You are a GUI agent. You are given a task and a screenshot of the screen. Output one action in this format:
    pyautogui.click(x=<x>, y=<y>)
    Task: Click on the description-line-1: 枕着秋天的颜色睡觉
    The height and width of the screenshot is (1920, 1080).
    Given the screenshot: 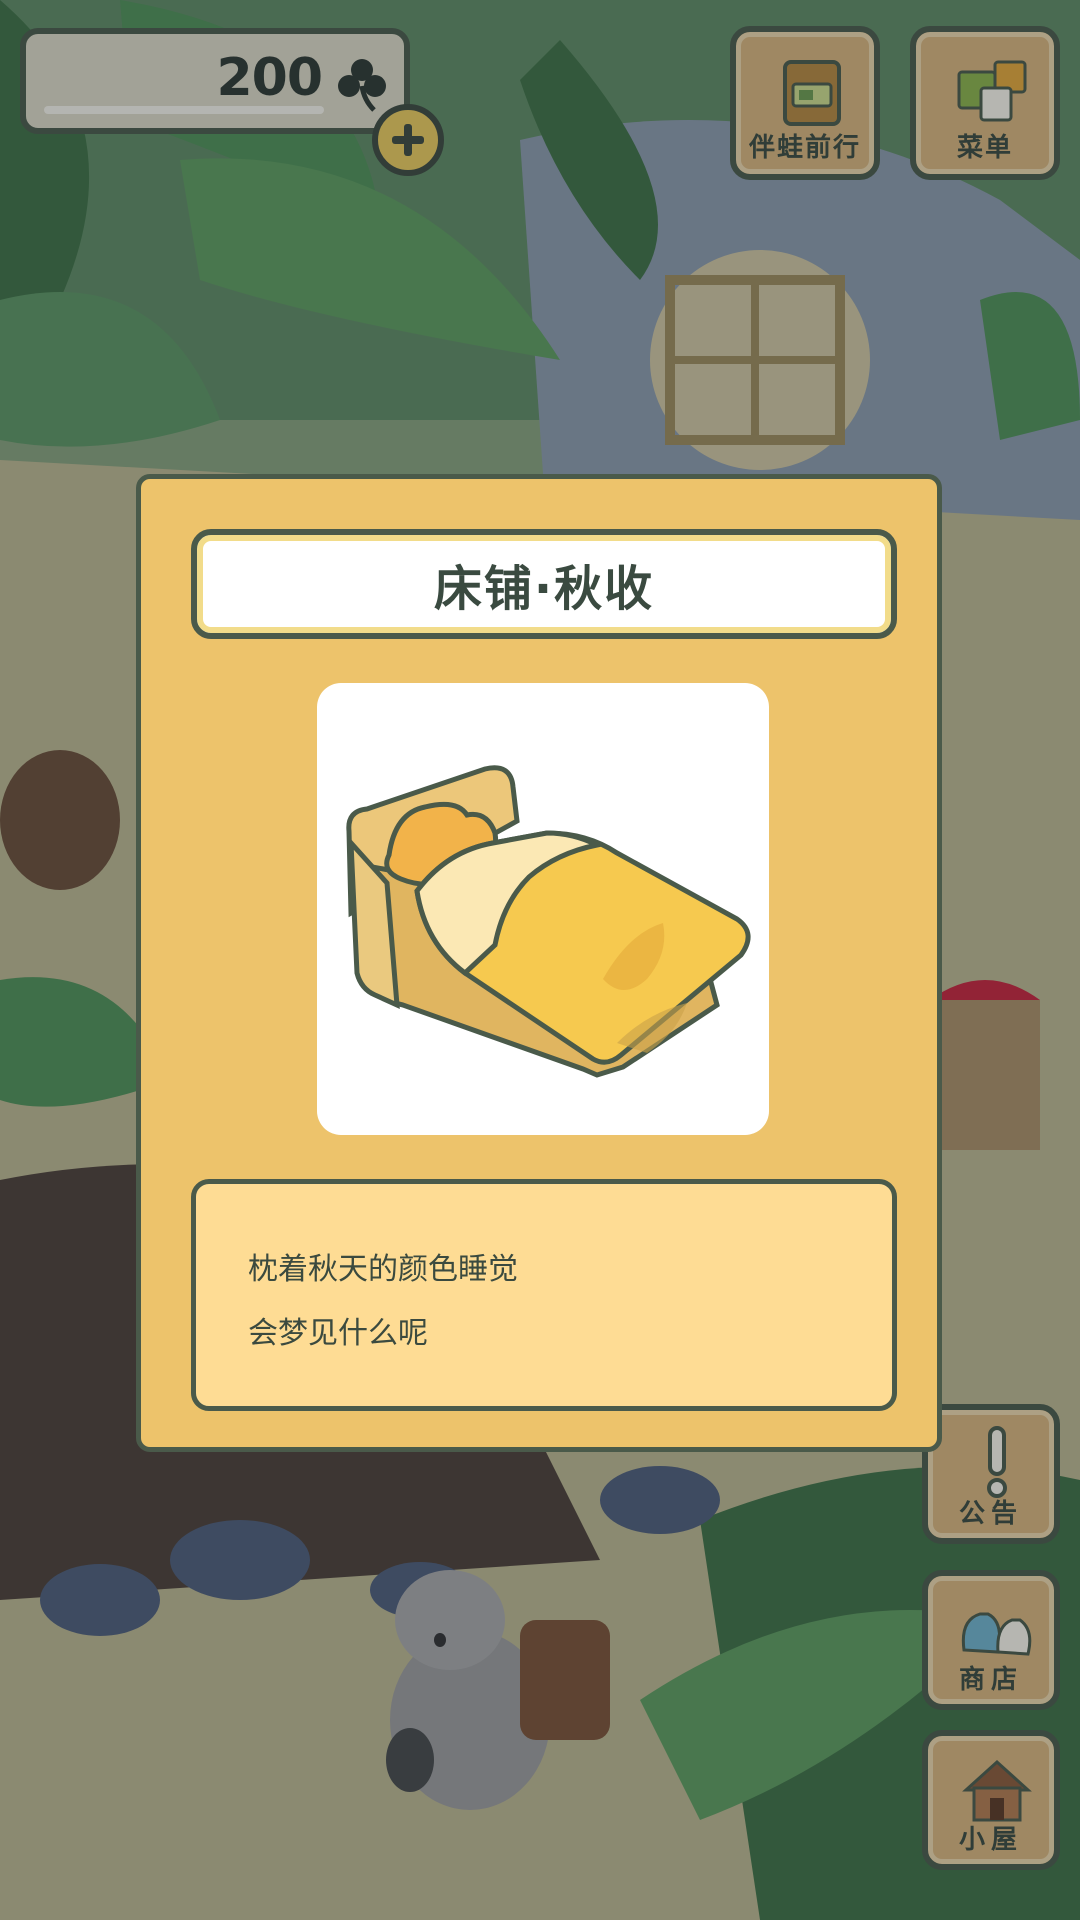 What is the action you would take?
    pyautogui.click(x=383, y=1269)
    